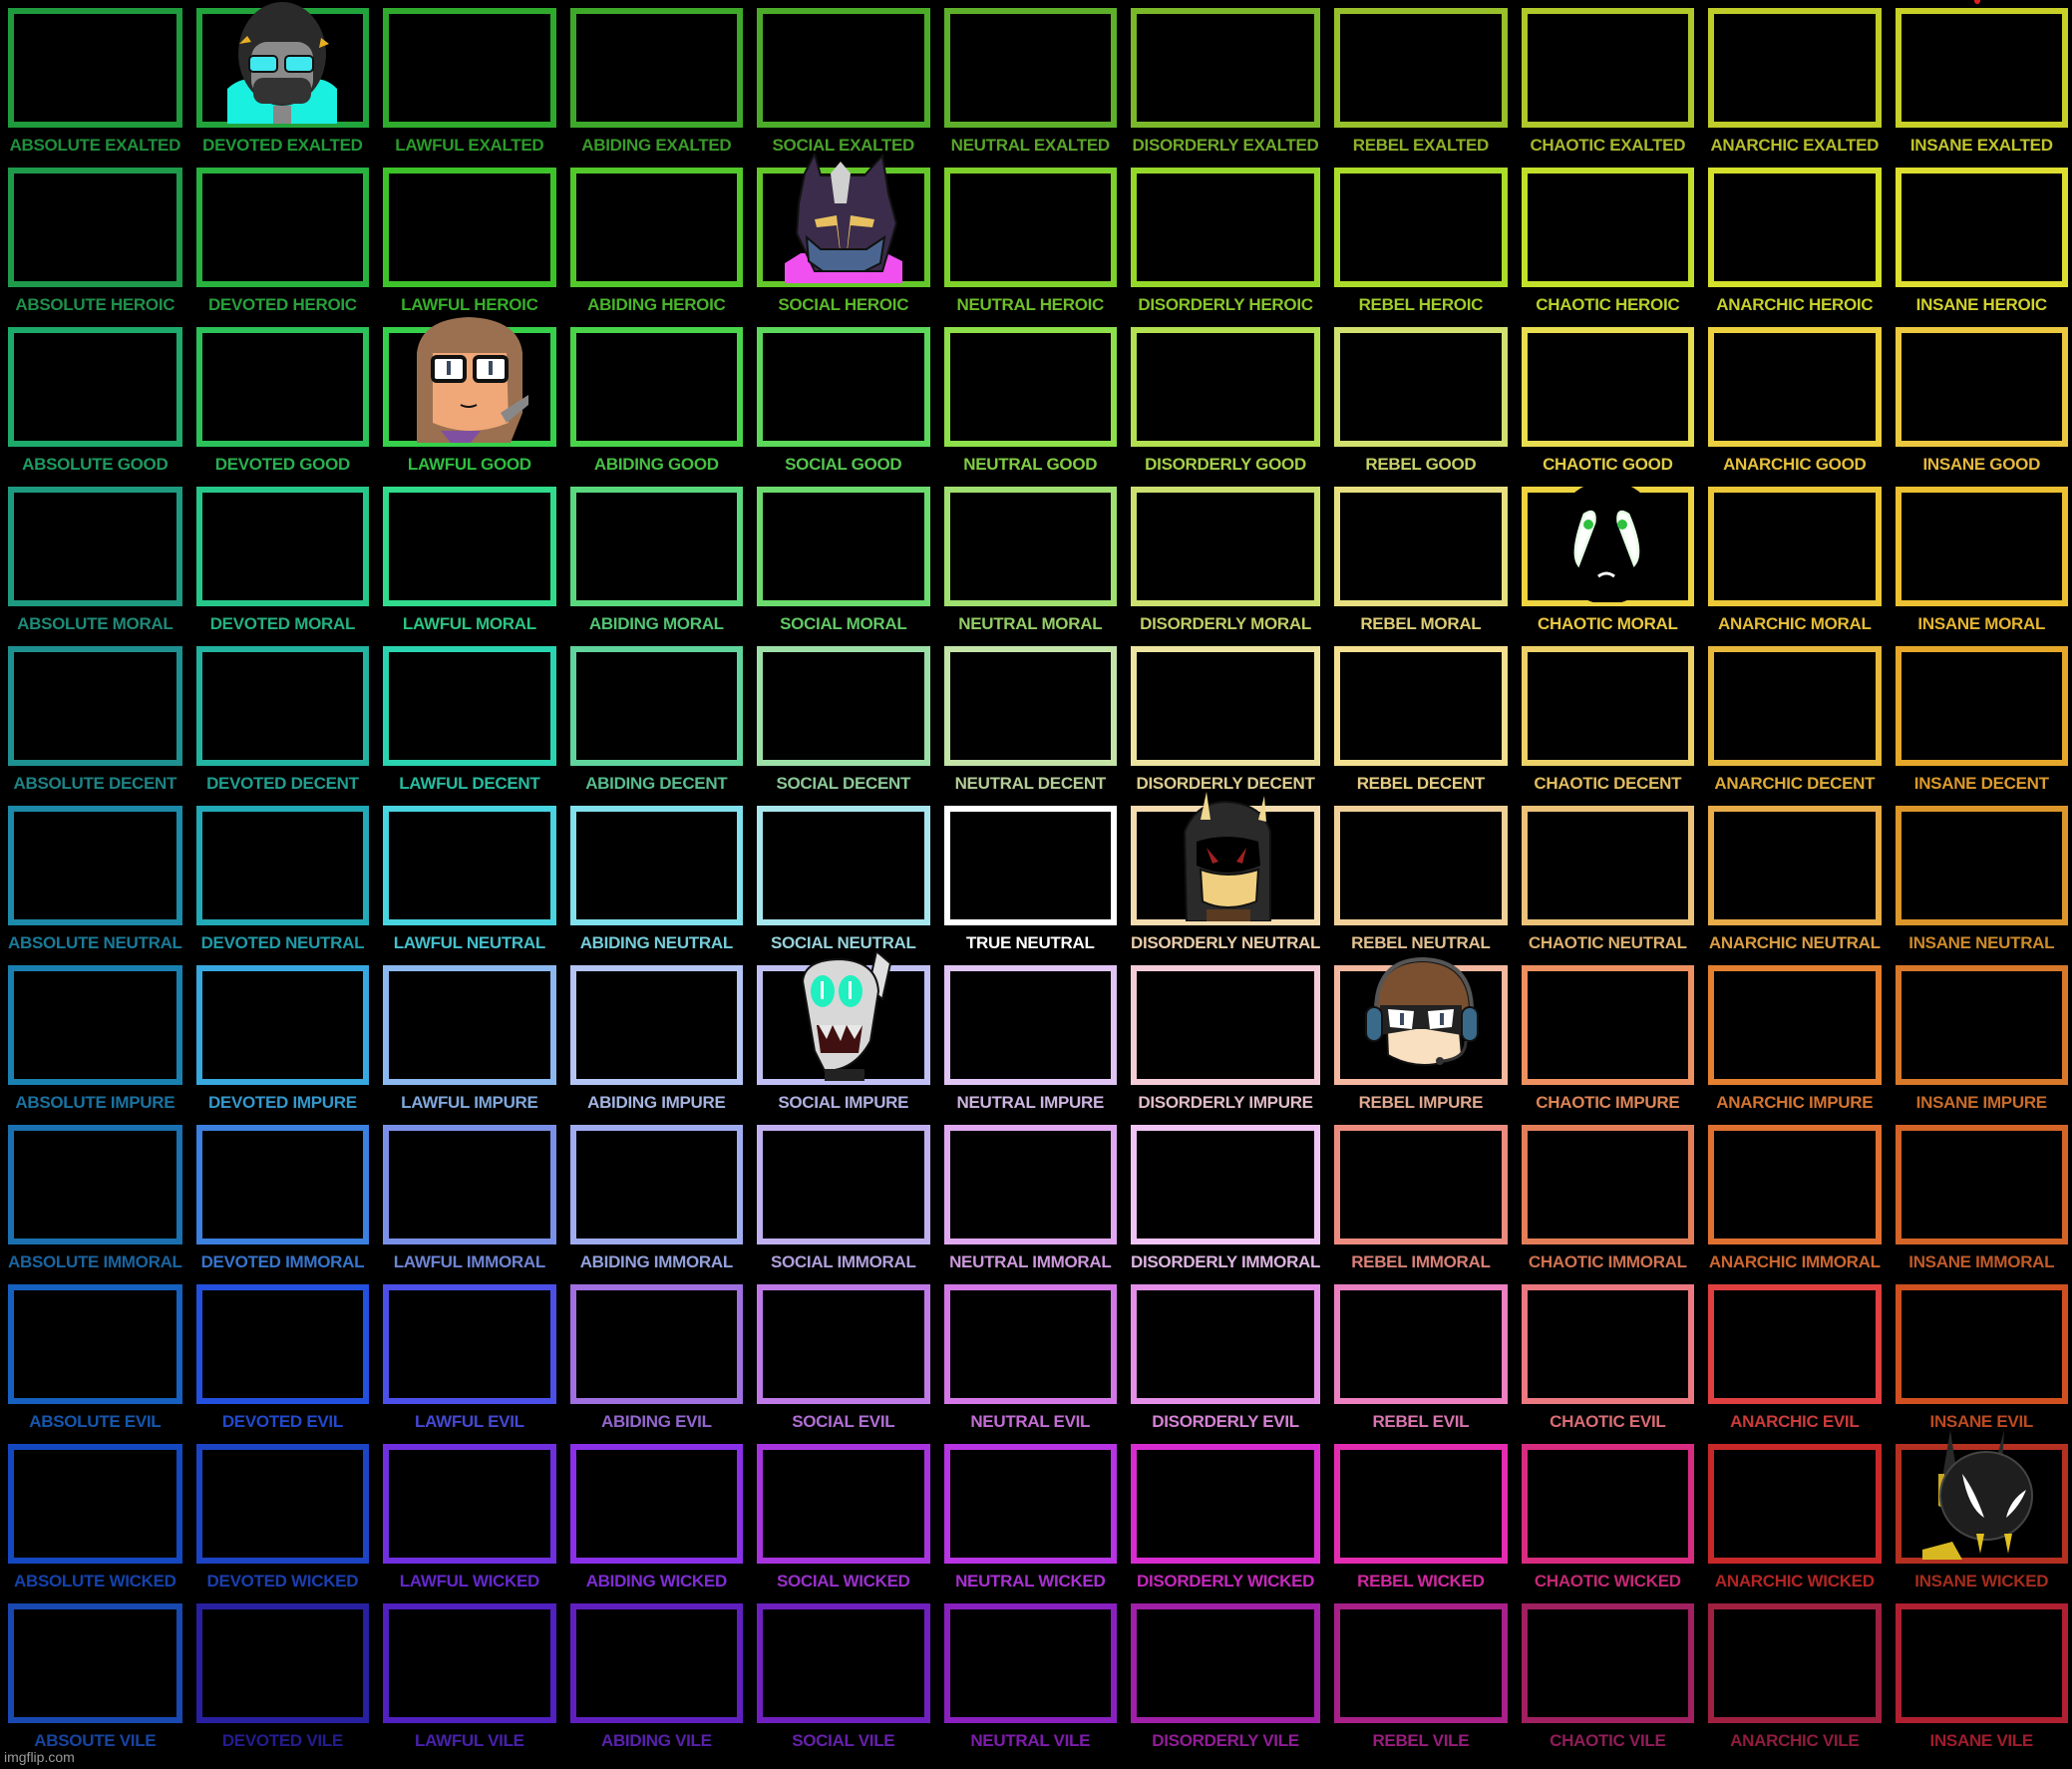 This screenshot has height=1769, width=2072. I want to click on skull-creature-glowing-eyes-character-icon, so click(843, 1016).